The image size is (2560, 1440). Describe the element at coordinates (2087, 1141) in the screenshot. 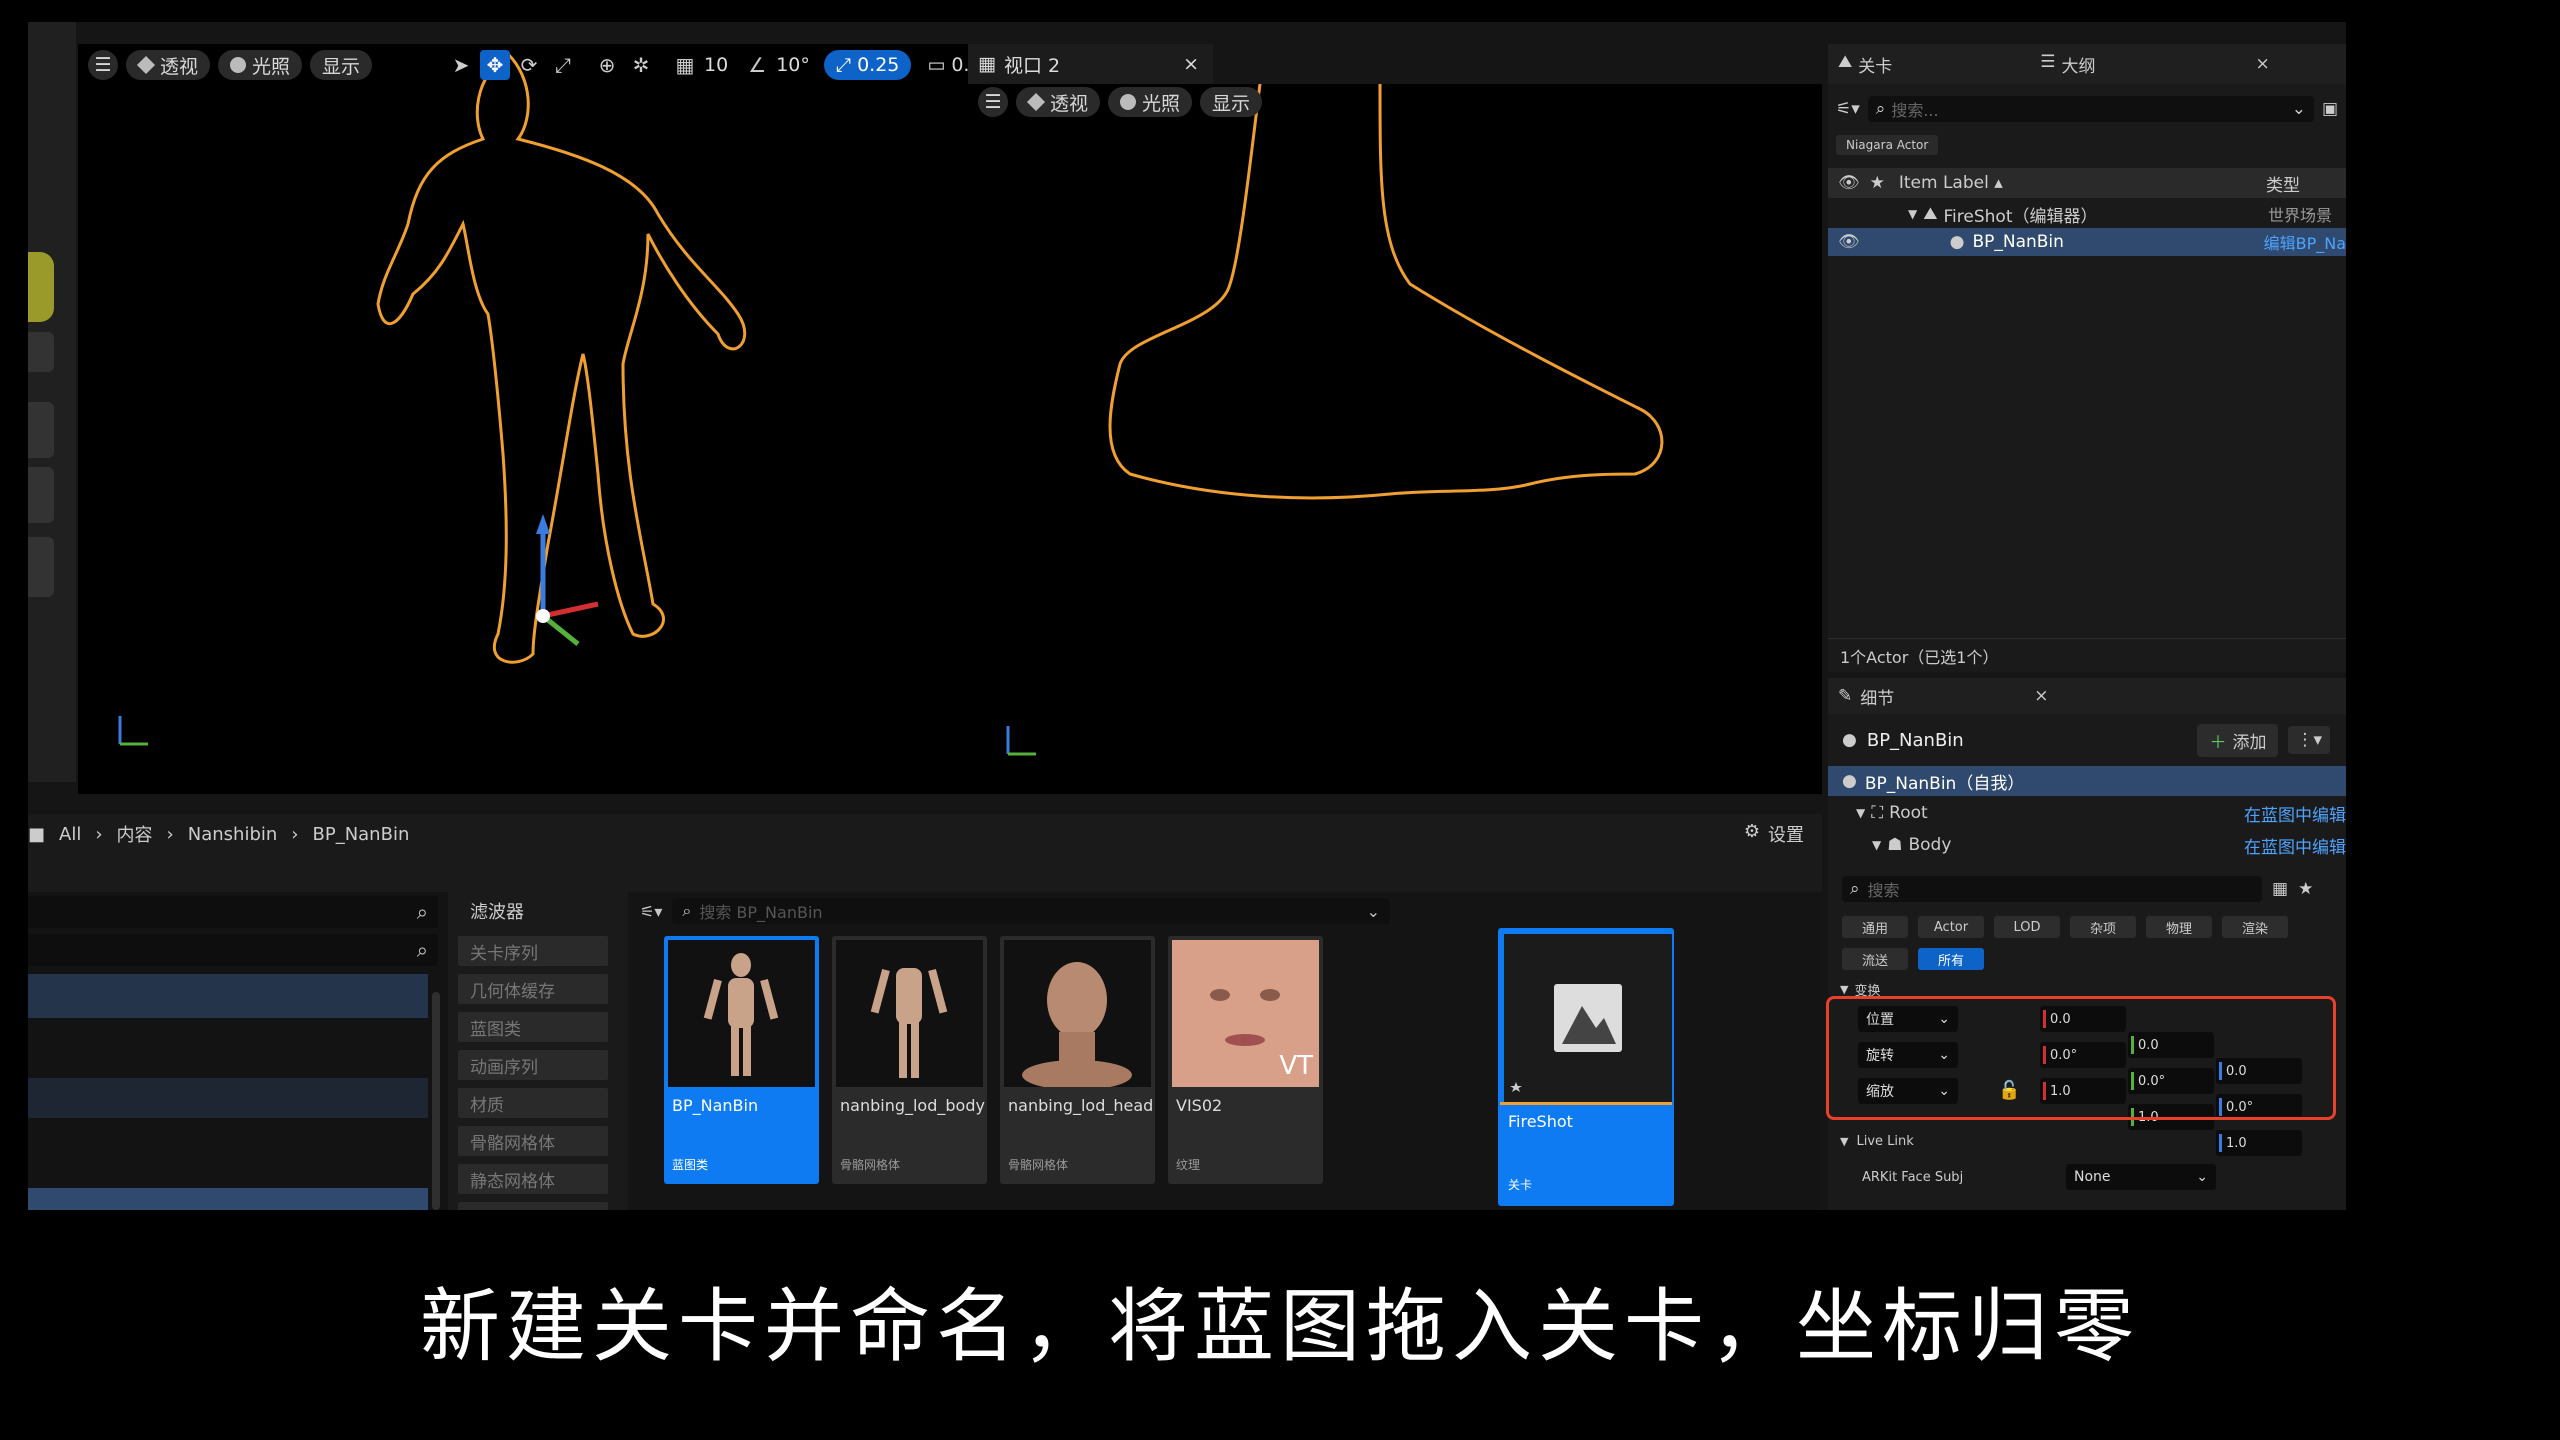

I see `livelink-section-header: ▼ Live Link` at that location.